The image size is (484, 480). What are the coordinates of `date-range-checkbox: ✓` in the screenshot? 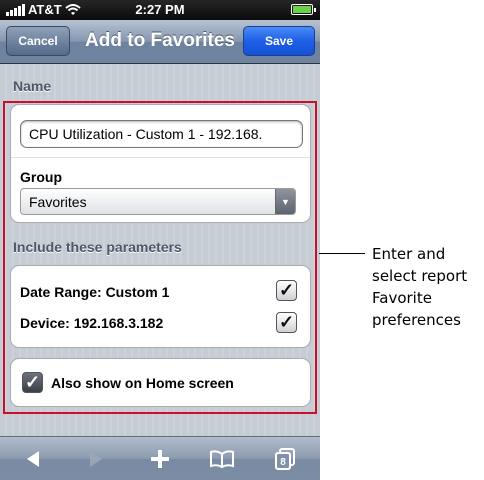 It's located at (286, 290).